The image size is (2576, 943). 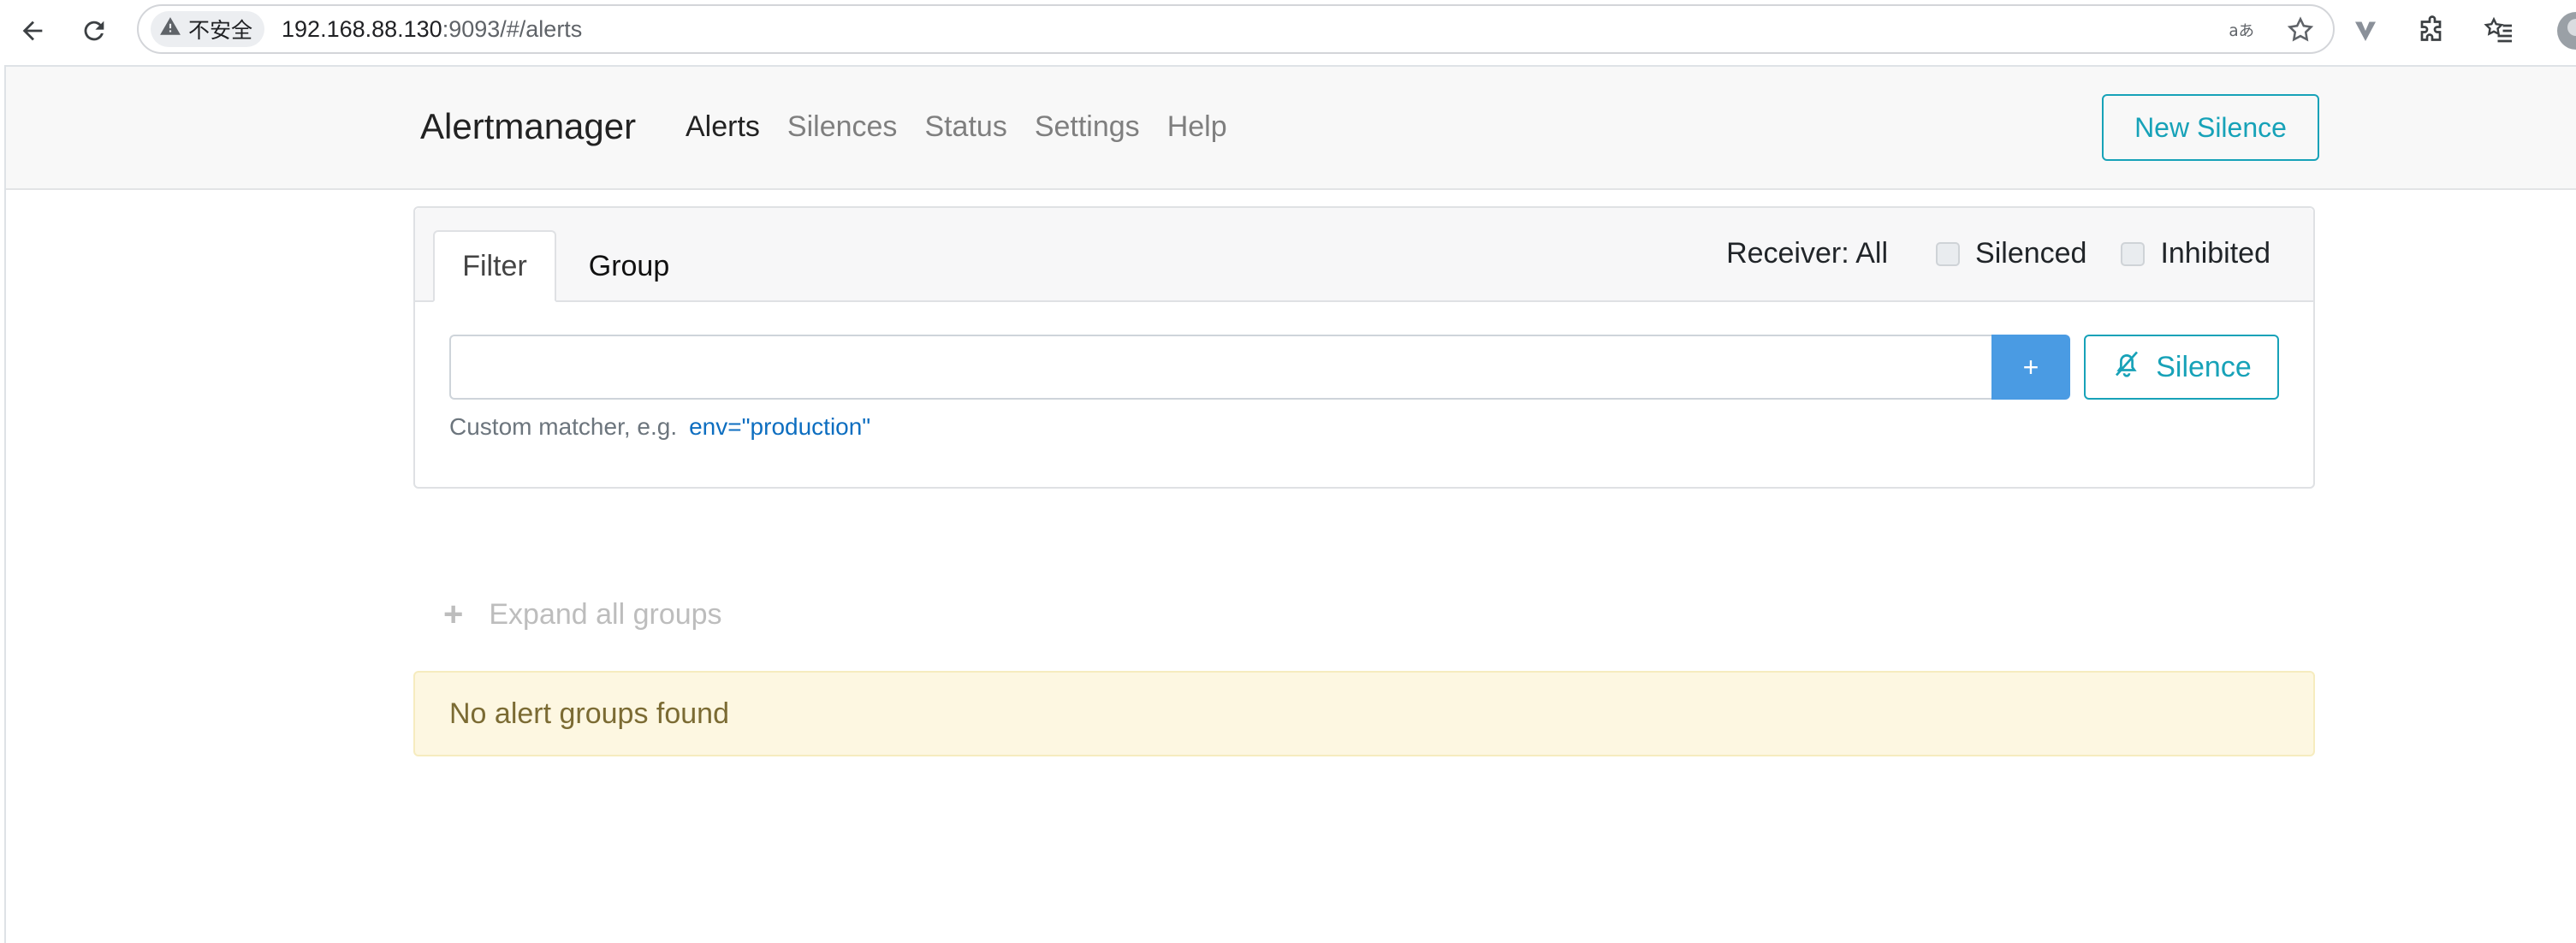 I want to click on matcher-hint: Custom matcher, e.g. env="production", so click(x=659, y=427).